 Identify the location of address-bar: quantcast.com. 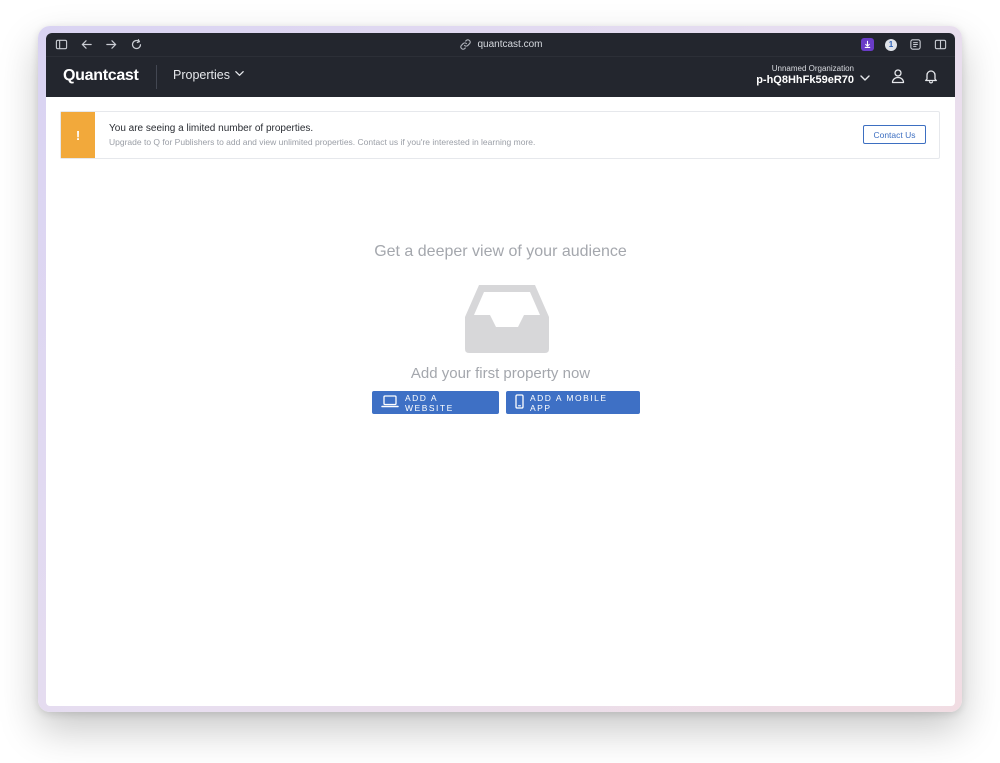
(500, 44).